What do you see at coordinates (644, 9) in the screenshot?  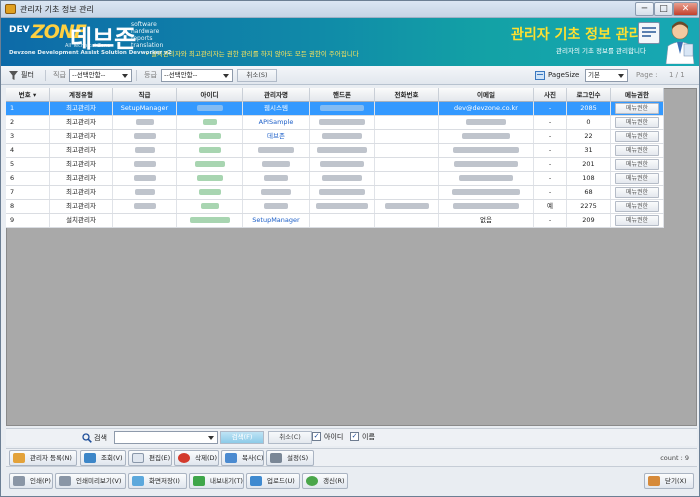 I see `minimize-button: ─` at bounding box center [644, 9].